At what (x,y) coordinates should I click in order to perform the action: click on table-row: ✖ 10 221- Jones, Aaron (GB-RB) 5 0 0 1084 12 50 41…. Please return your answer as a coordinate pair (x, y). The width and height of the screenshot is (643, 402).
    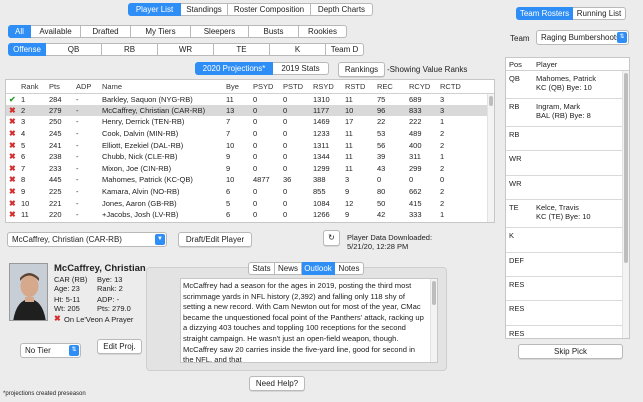
    Looking at the image, I should click on (250, 203).